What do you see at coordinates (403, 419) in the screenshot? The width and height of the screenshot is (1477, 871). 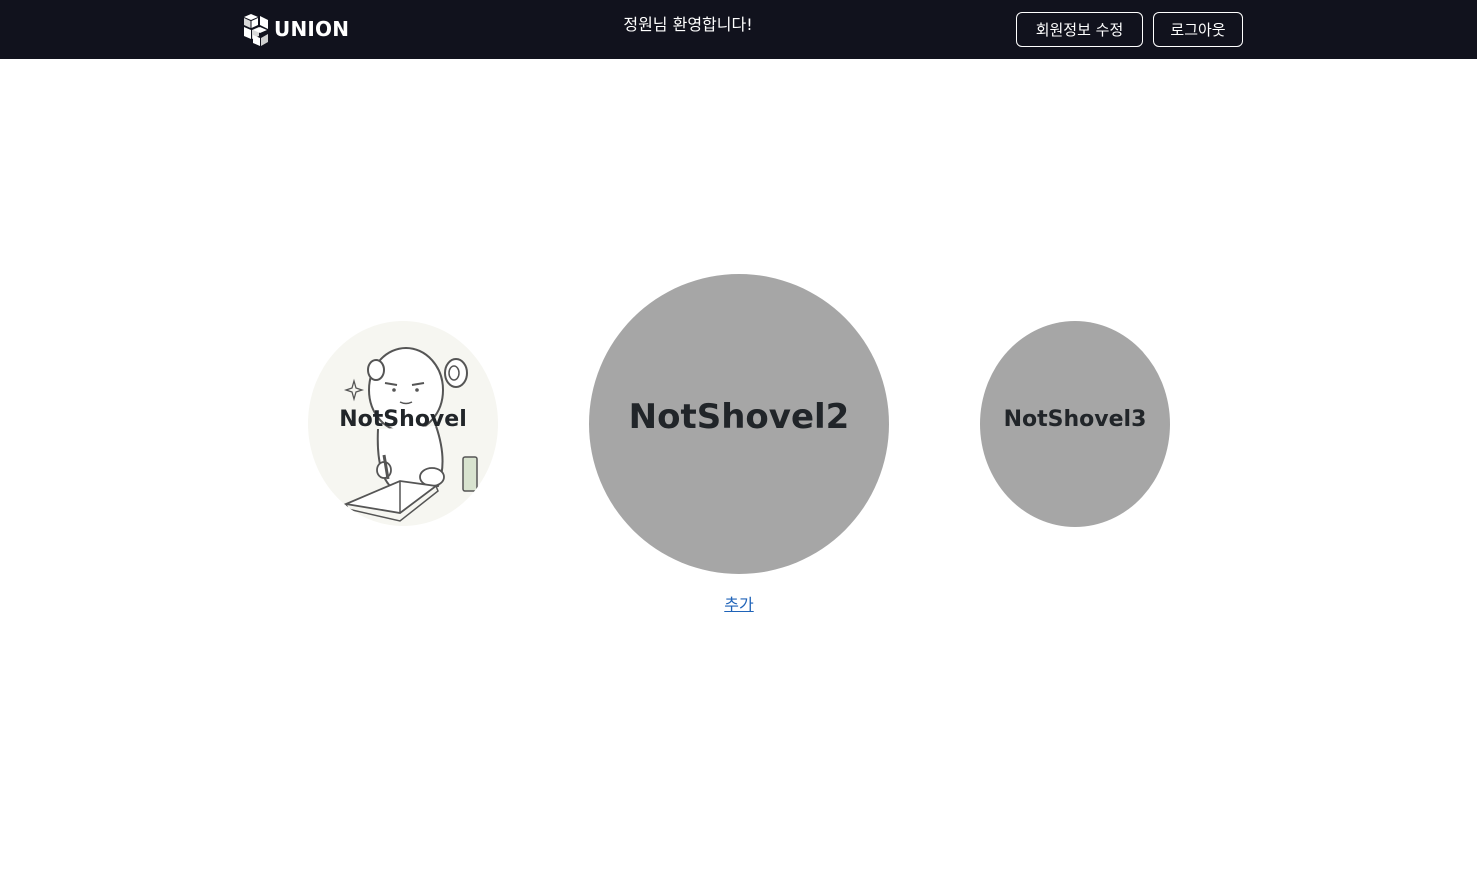 I see `profile-label: NotShovel` at bounding box center [403, 419].